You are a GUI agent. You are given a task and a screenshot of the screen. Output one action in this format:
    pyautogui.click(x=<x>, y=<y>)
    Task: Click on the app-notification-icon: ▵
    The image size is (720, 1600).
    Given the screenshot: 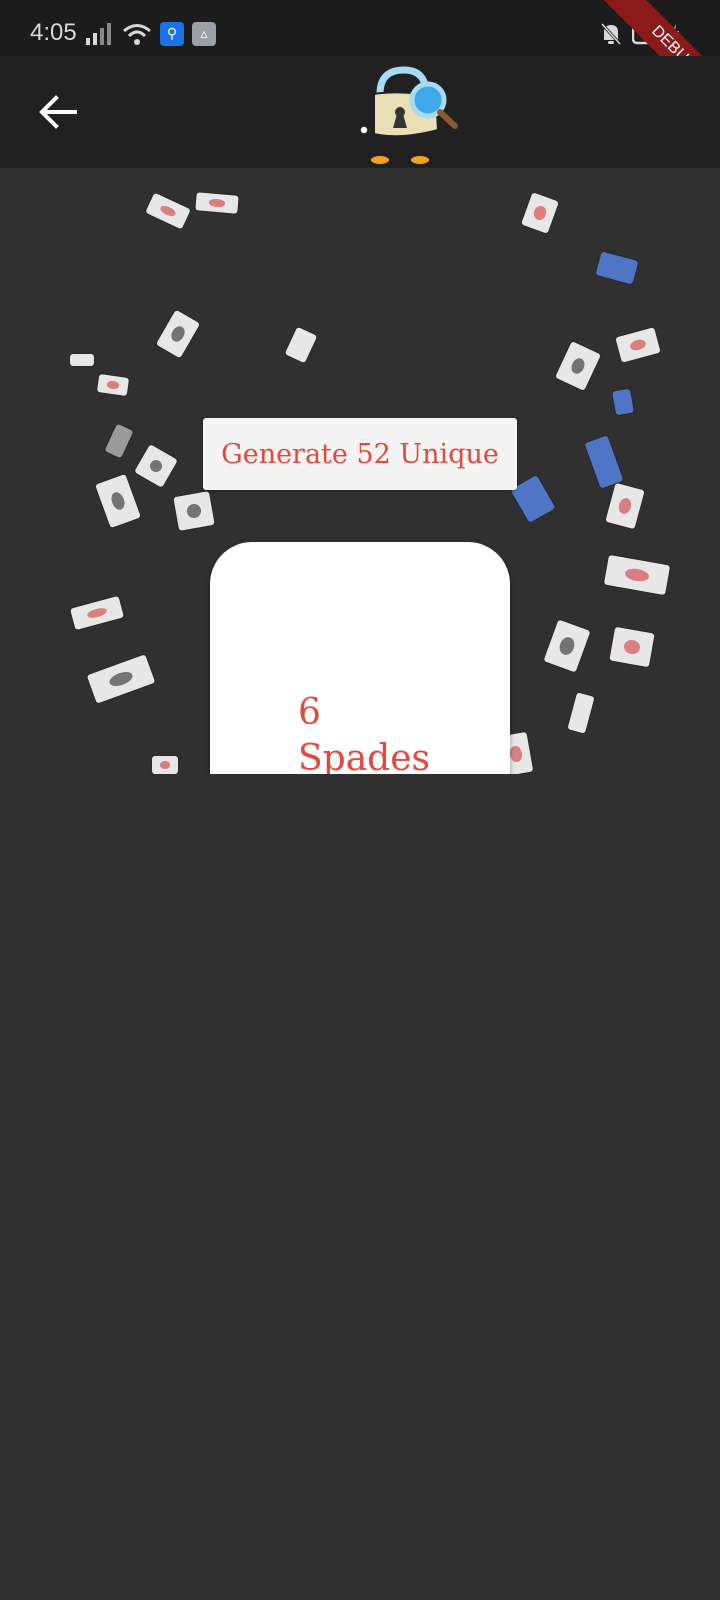 What is the action you would take?
    pyautogui.click(x=204, y=34)
    